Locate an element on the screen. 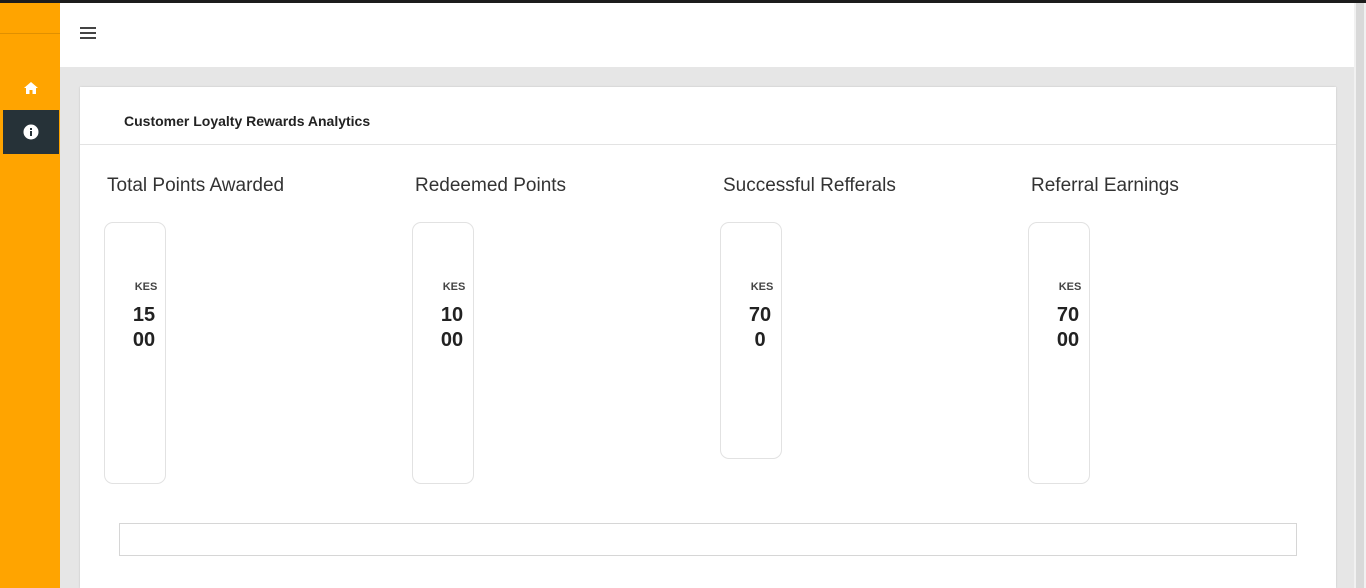 Image resolution: width=1366 pixels, height=588 pixels. sidebar is located at coordinates (30, 295).